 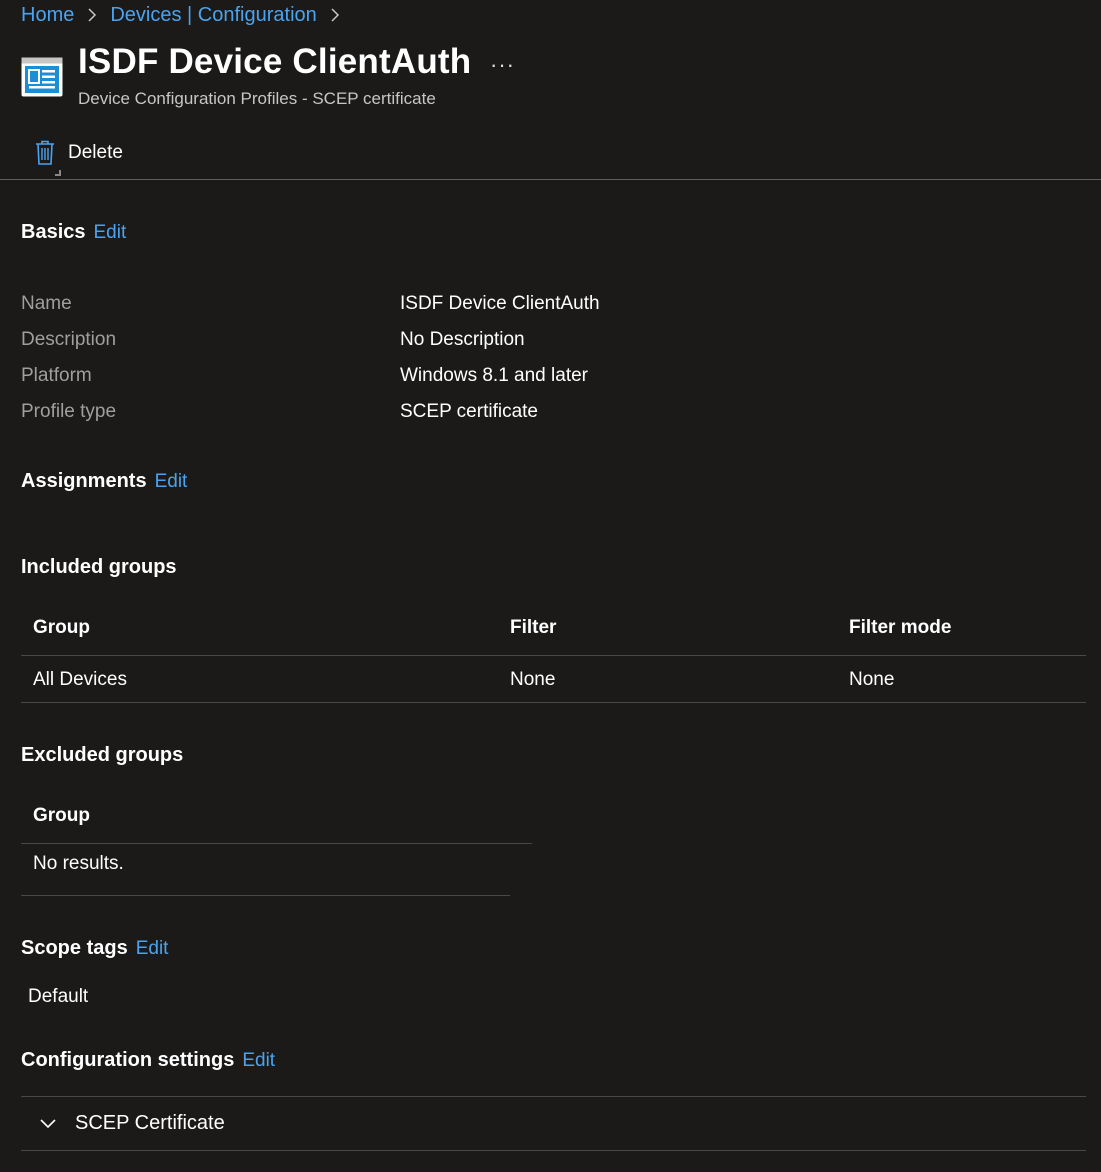 I want to click on included-filter-mode-cell: None, so click(x=872, y=679).